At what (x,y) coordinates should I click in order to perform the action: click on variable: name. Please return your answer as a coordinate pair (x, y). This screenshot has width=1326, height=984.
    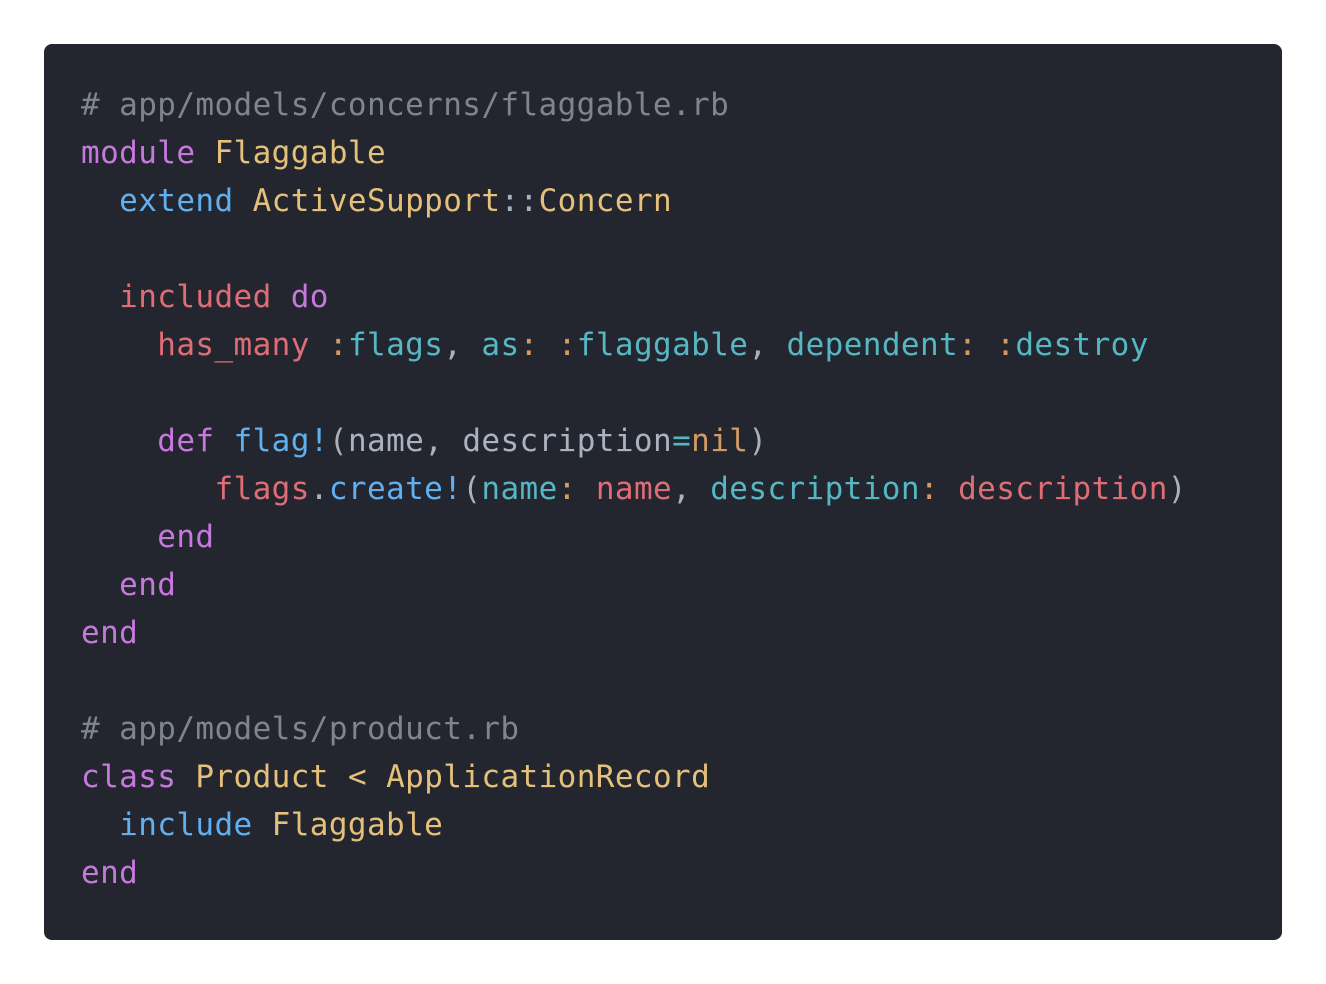
    Looking at the image, I should click on (634, 489).